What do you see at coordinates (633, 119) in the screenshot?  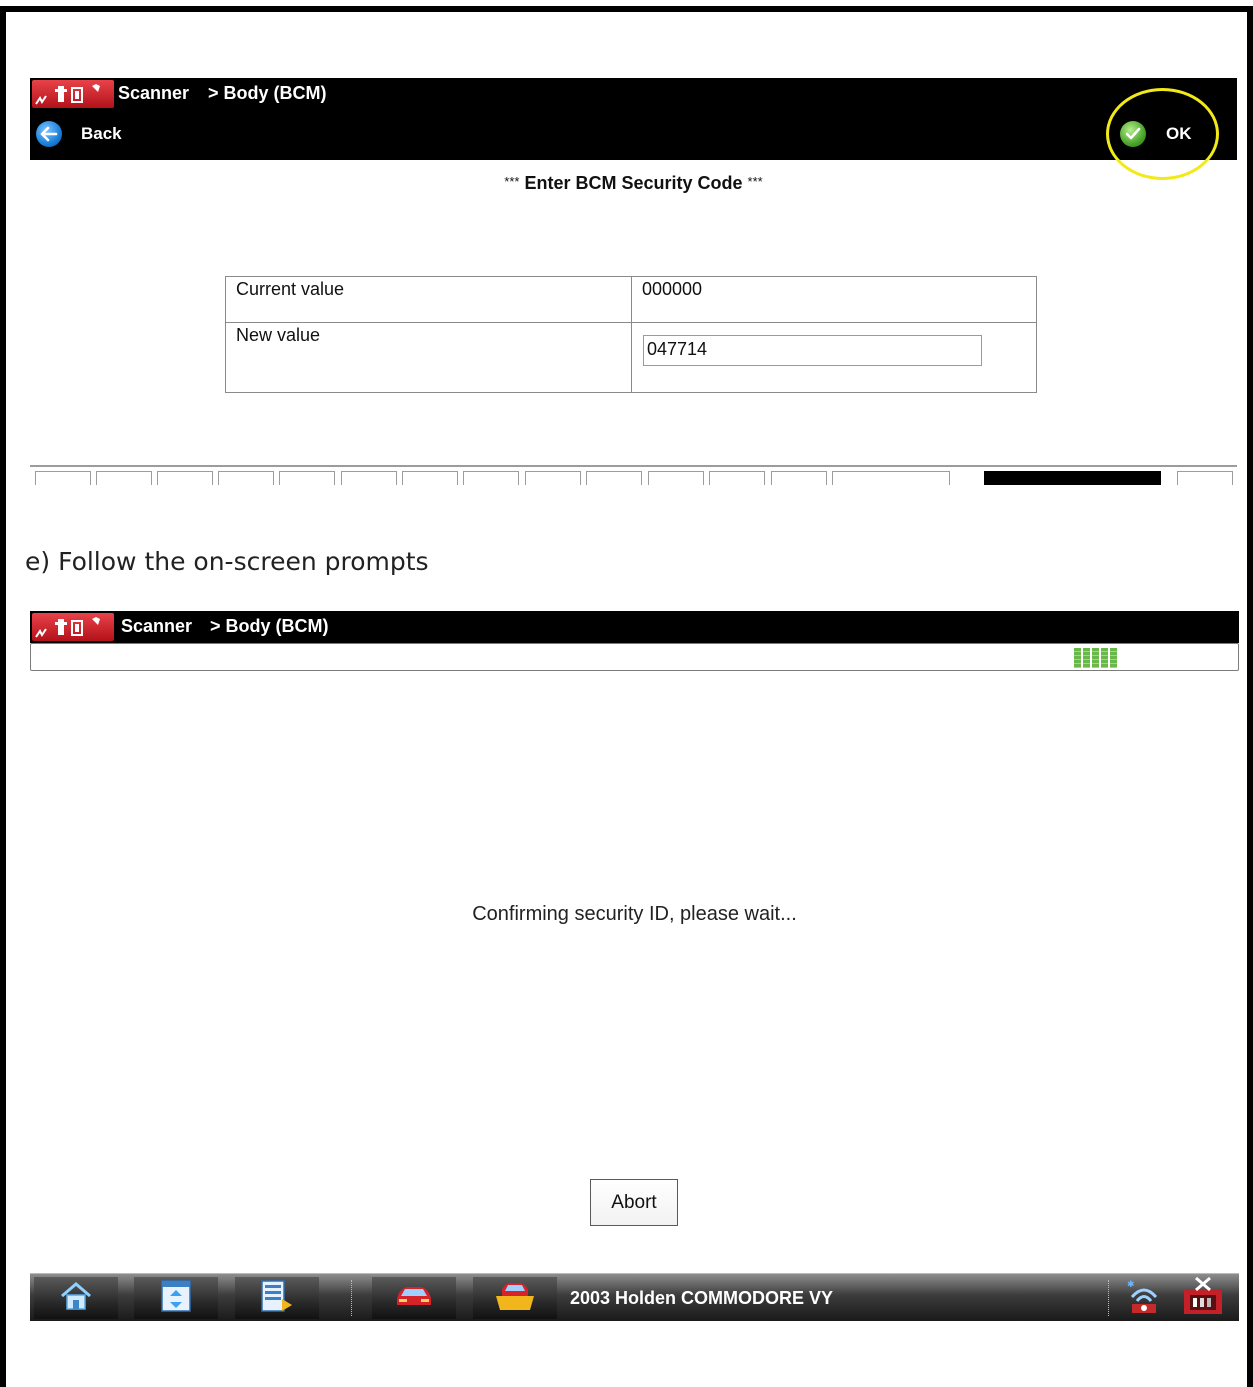 I see `title-bar: Scanner > Body (BCM) Back OK` at bounding box center [633, 119].